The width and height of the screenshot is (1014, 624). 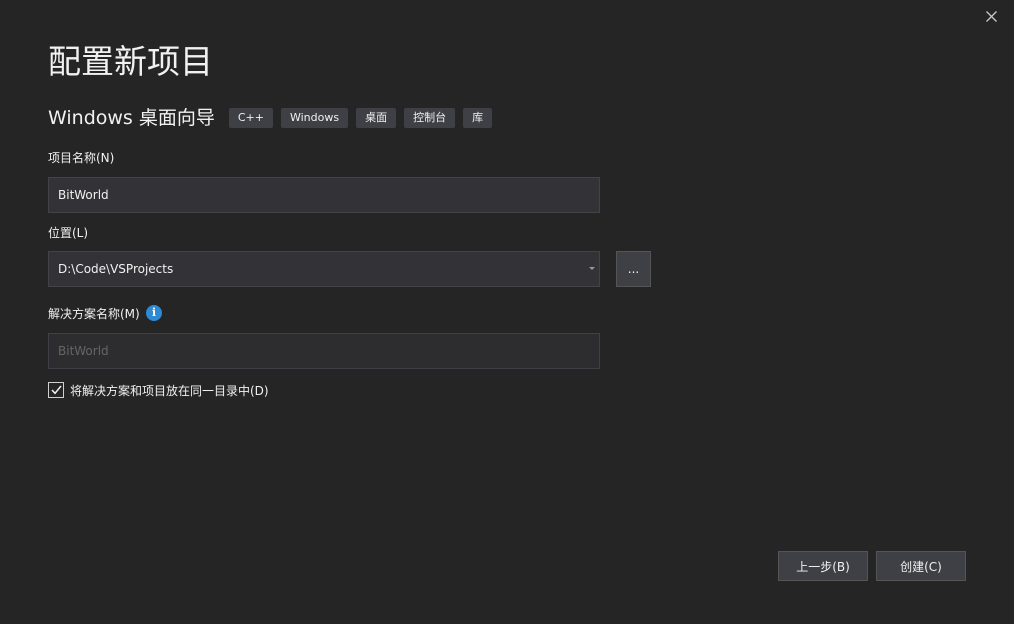 What do you see at coordinates (478, 118) in the screenshot?
I see `tag-library: 库` at bounding box center [478, 118].